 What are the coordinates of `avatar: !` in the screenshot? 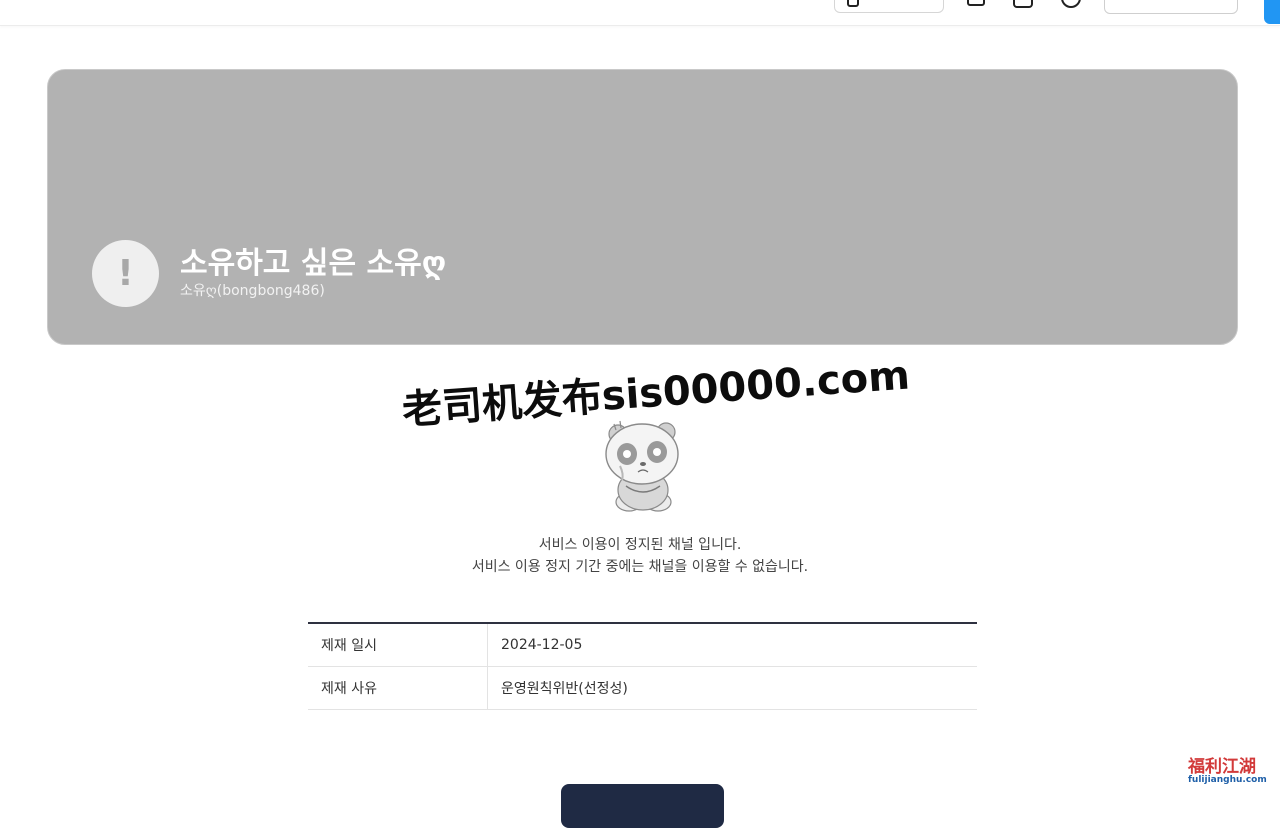 It's located at (125, 273).